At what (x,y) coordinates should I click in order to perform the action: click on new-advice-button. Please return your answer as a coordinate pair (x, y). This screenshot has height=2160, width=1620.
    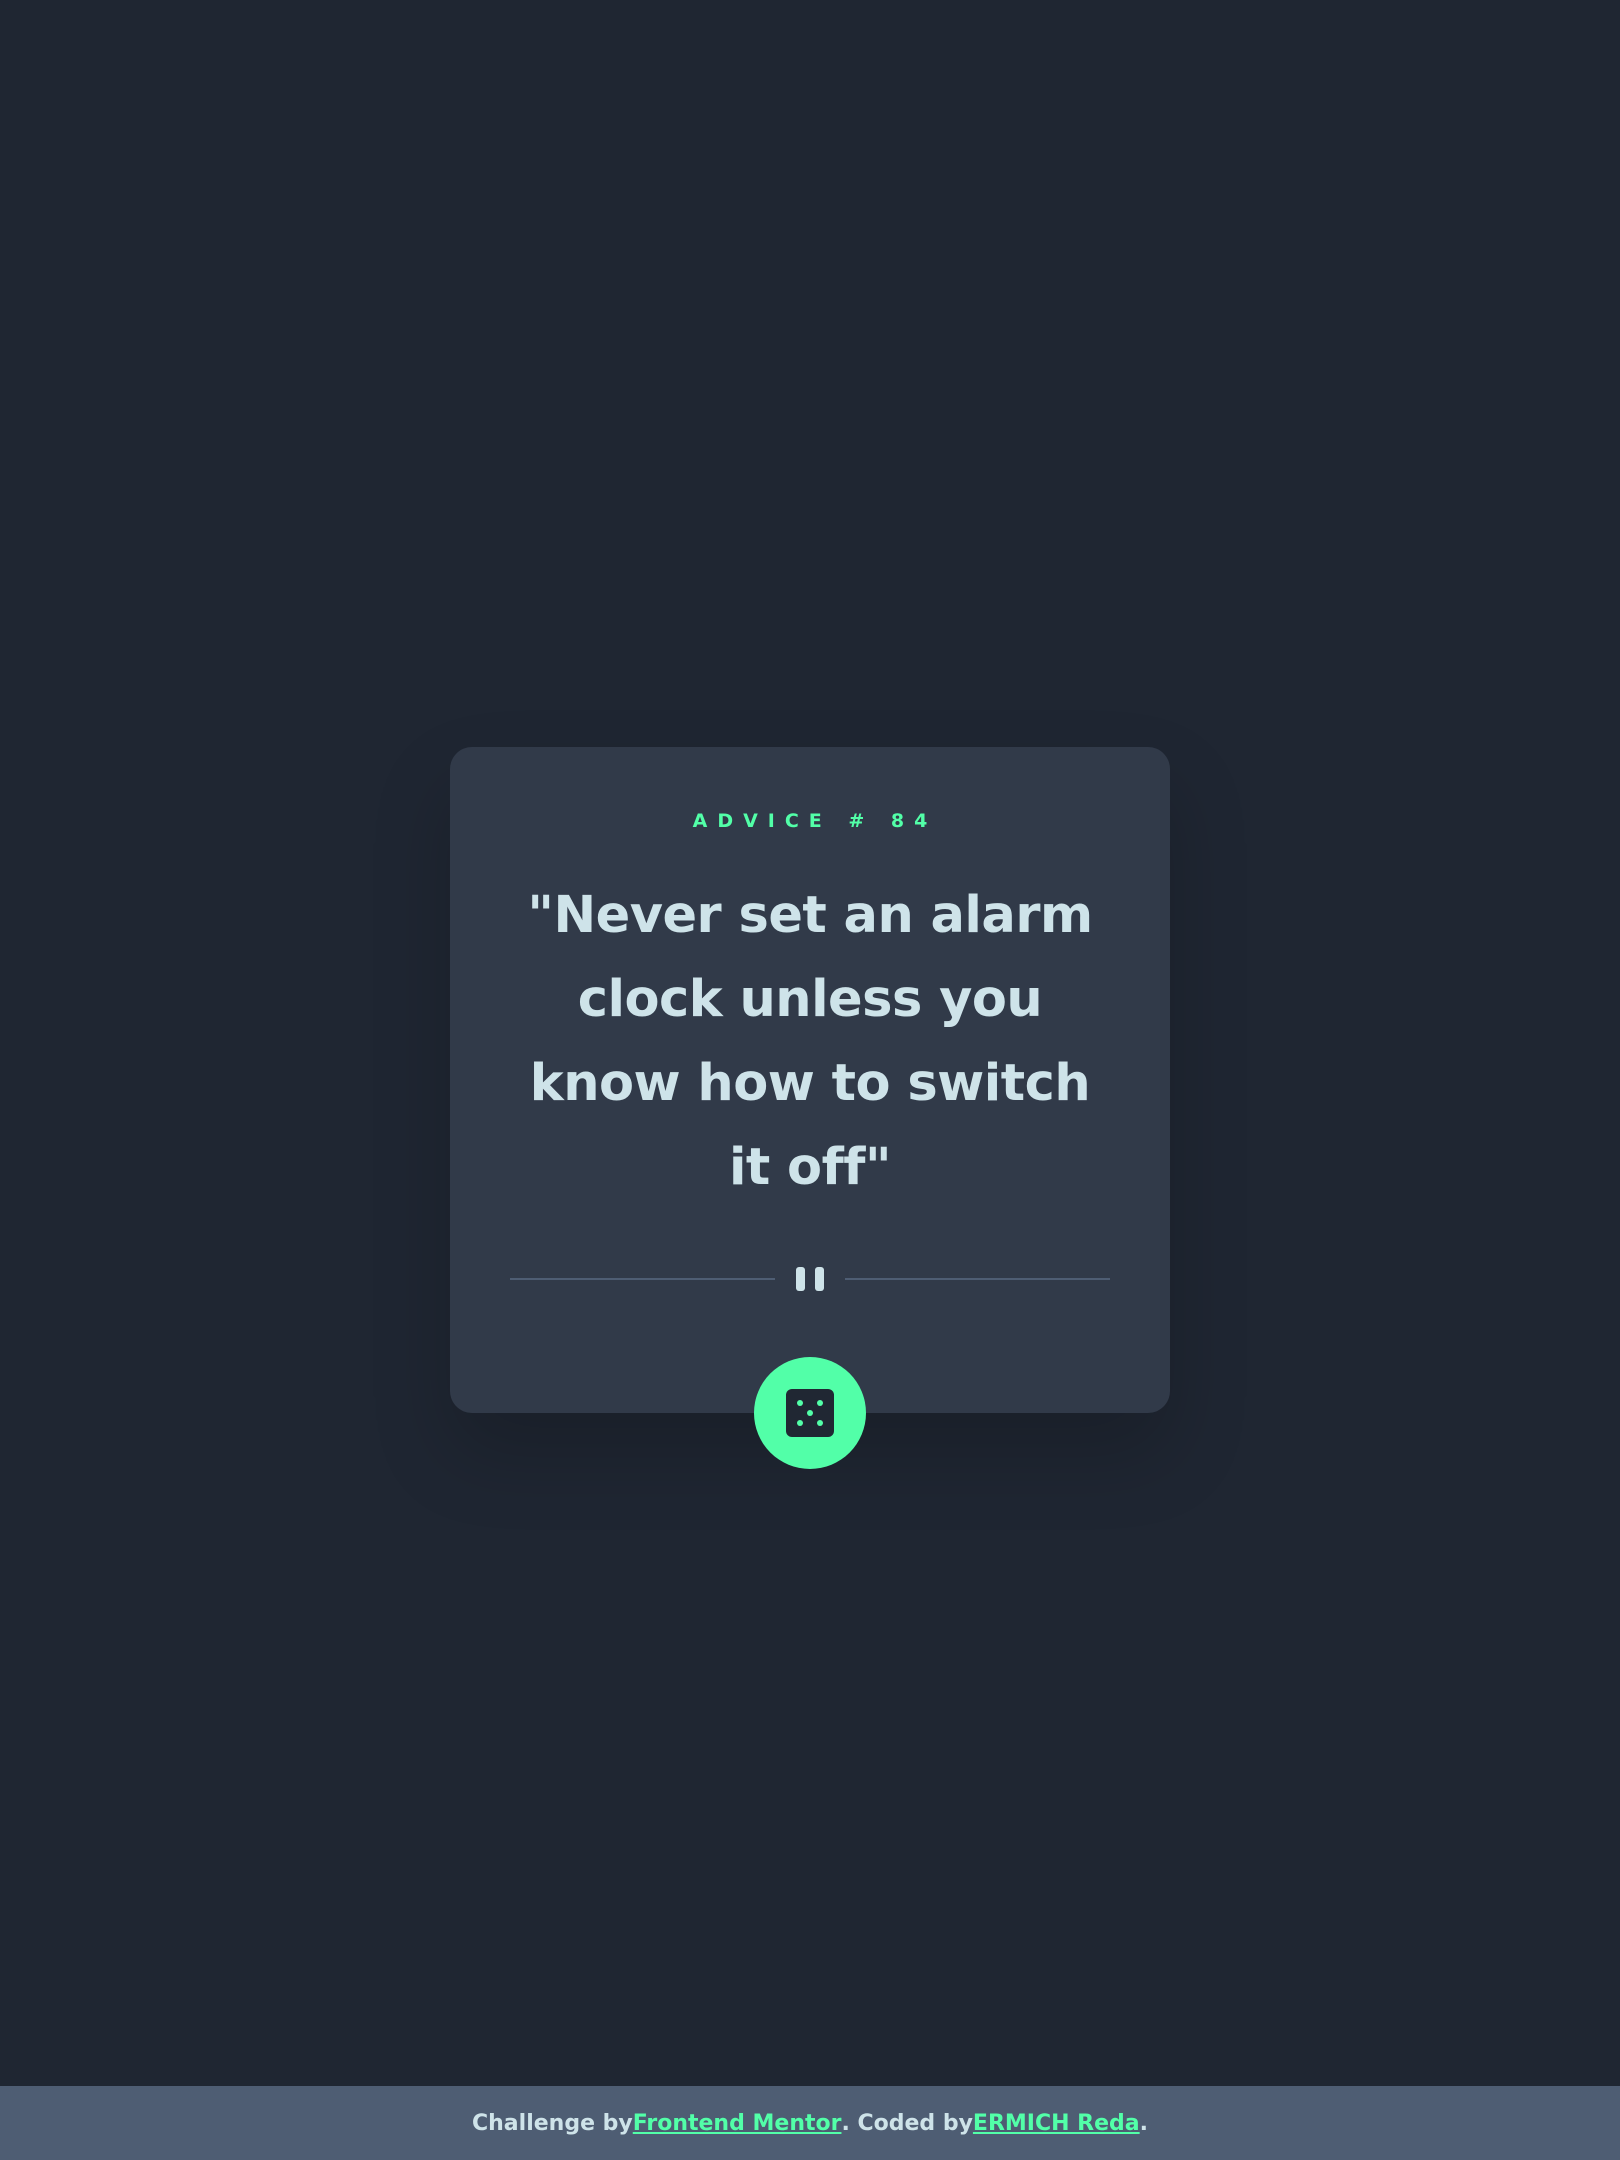
    Looking at the image, I should click on (810, 1413).